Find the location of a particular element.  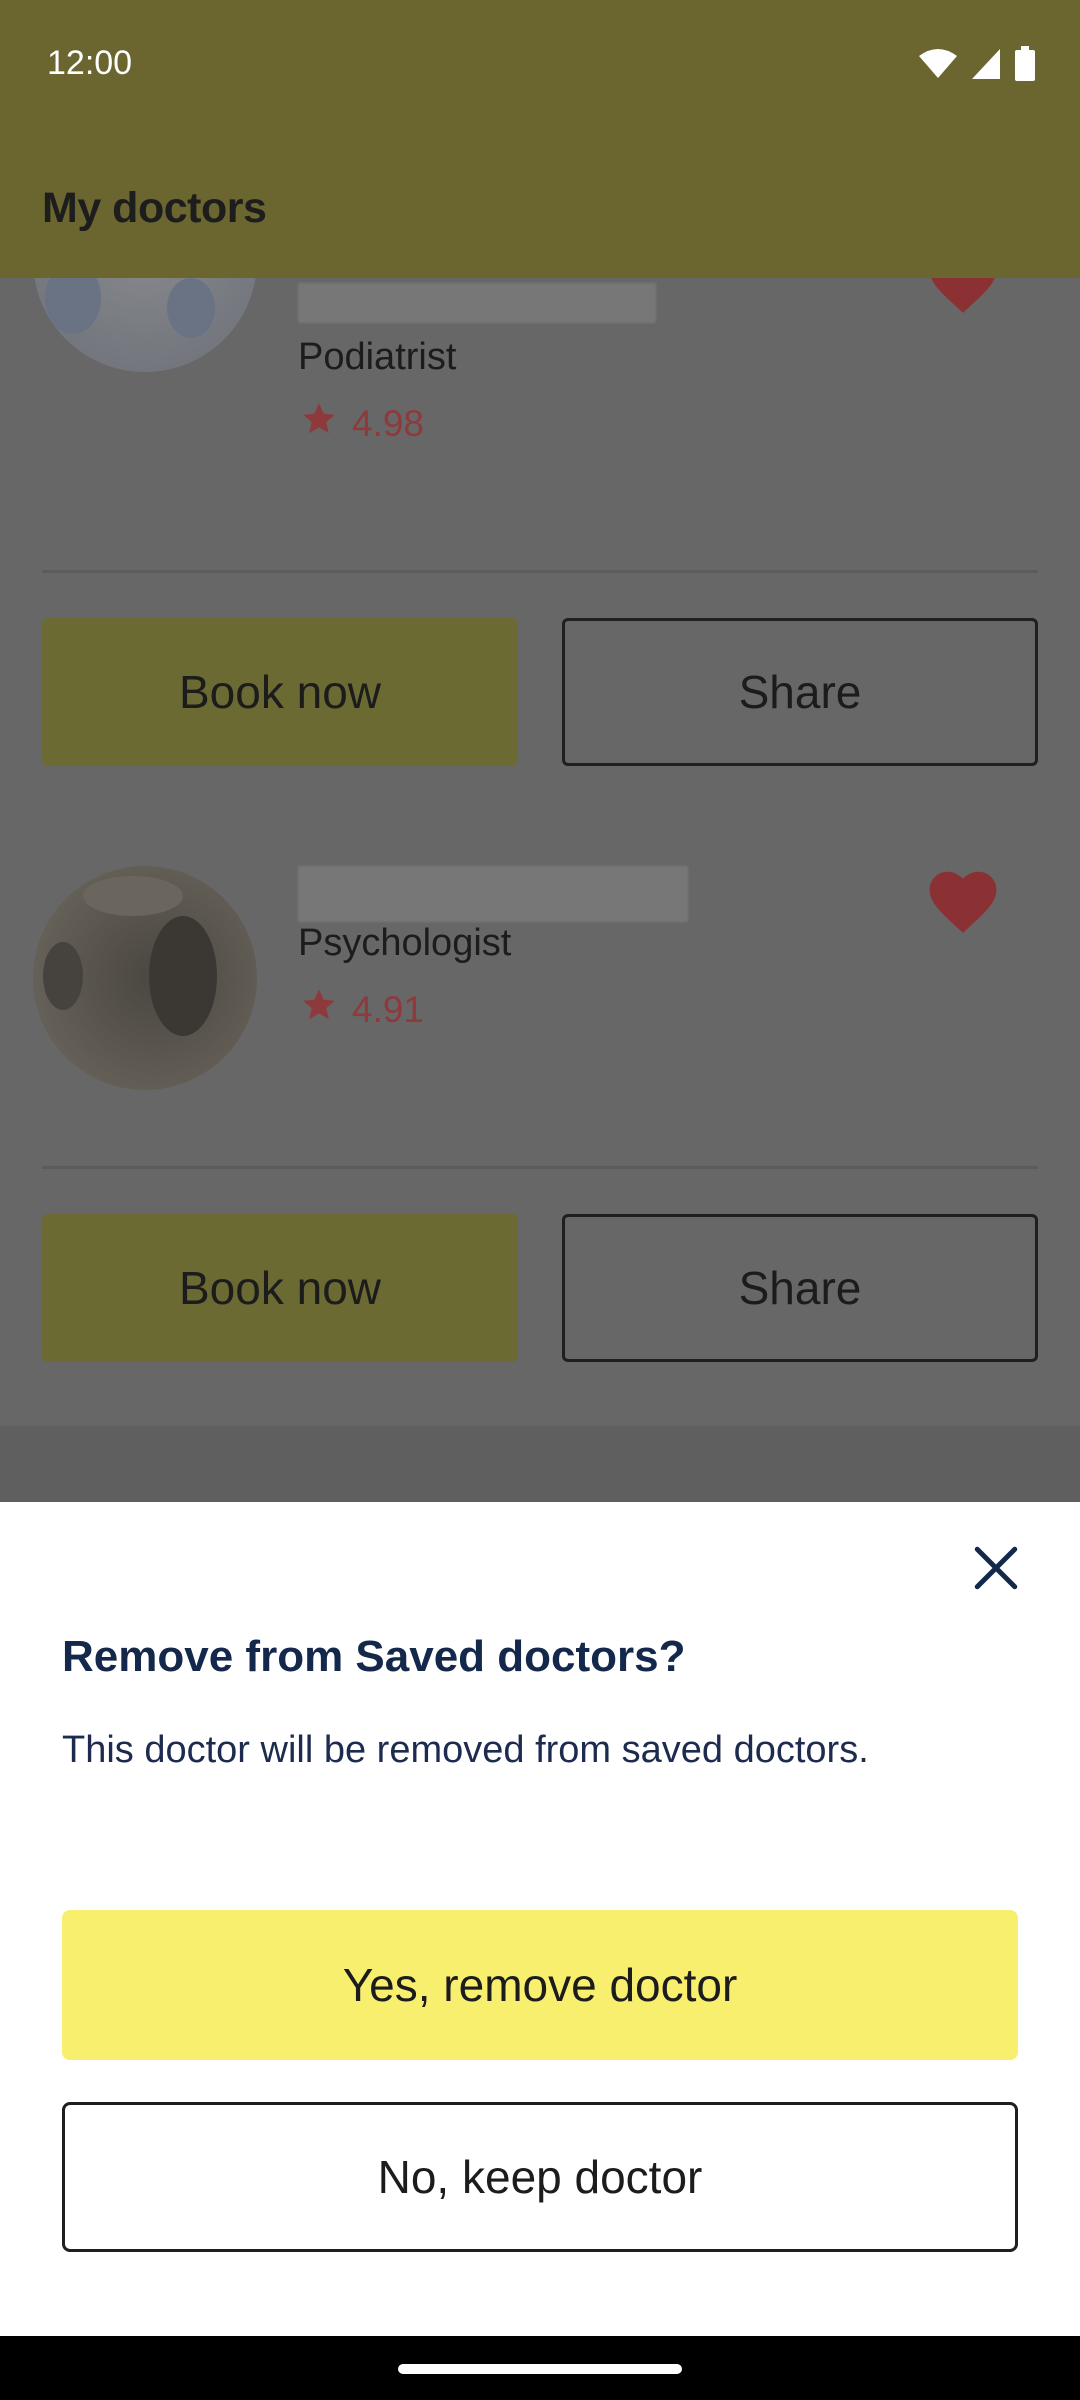

rating-value: 4.98 is located at coordinates (388, 423).